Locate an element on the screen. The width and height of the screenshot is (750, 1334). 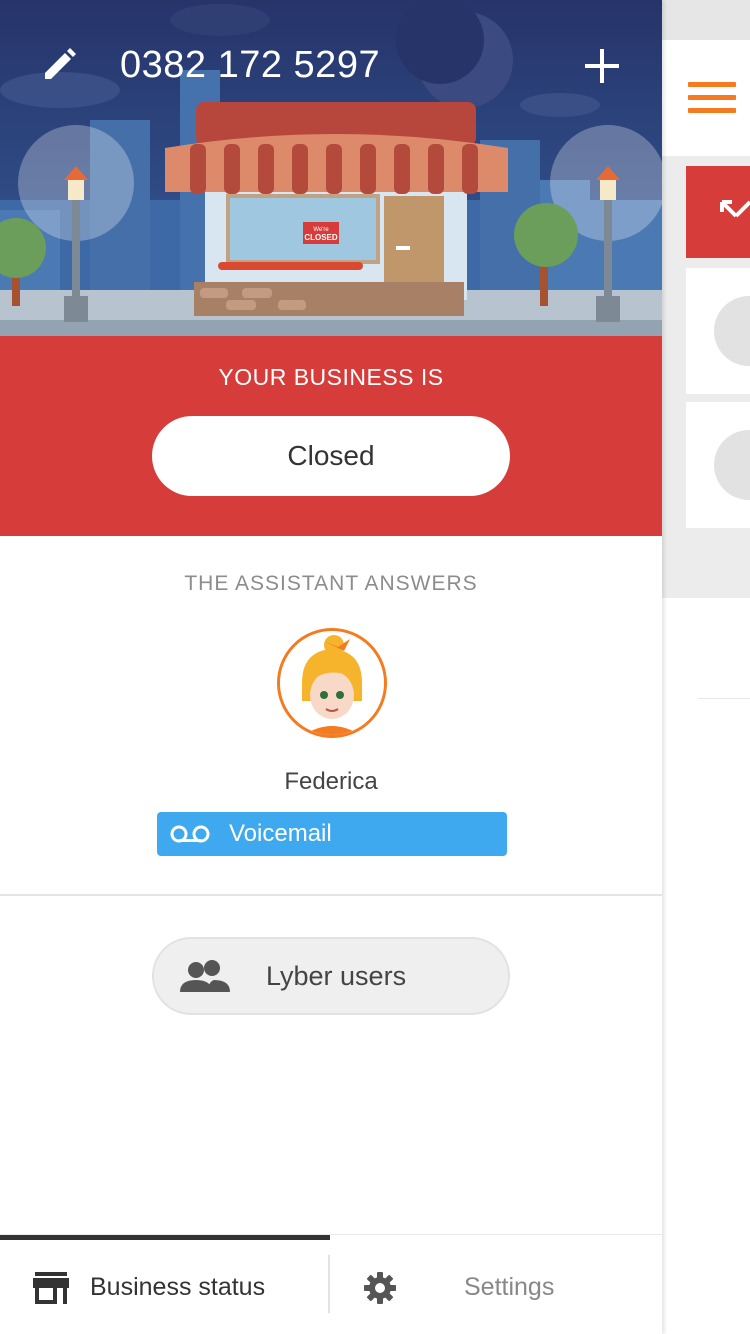
background-screen is located at coordinates (706, 667).